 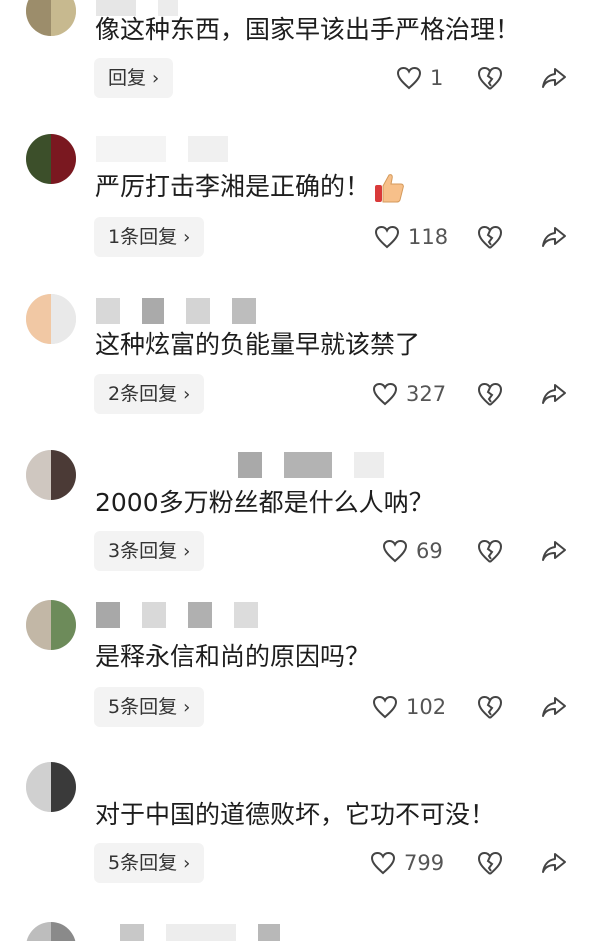 What do you see at coordinates (127, 78) in the screenshot?
I see `reply-label: 回复` at bounding box center [127, 78].